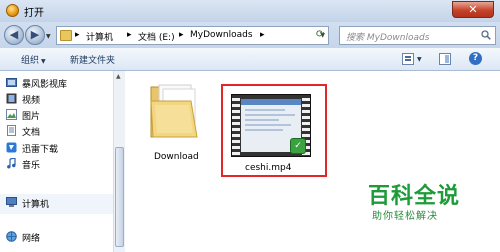 Image resolution: width=500 pixels, height=252 pixels. What do you see at coordinates (268, 168) in the screenshot?
I see `file-name-ceshi-mp4: ceshi.mp4` at bounding box center [268, 168].